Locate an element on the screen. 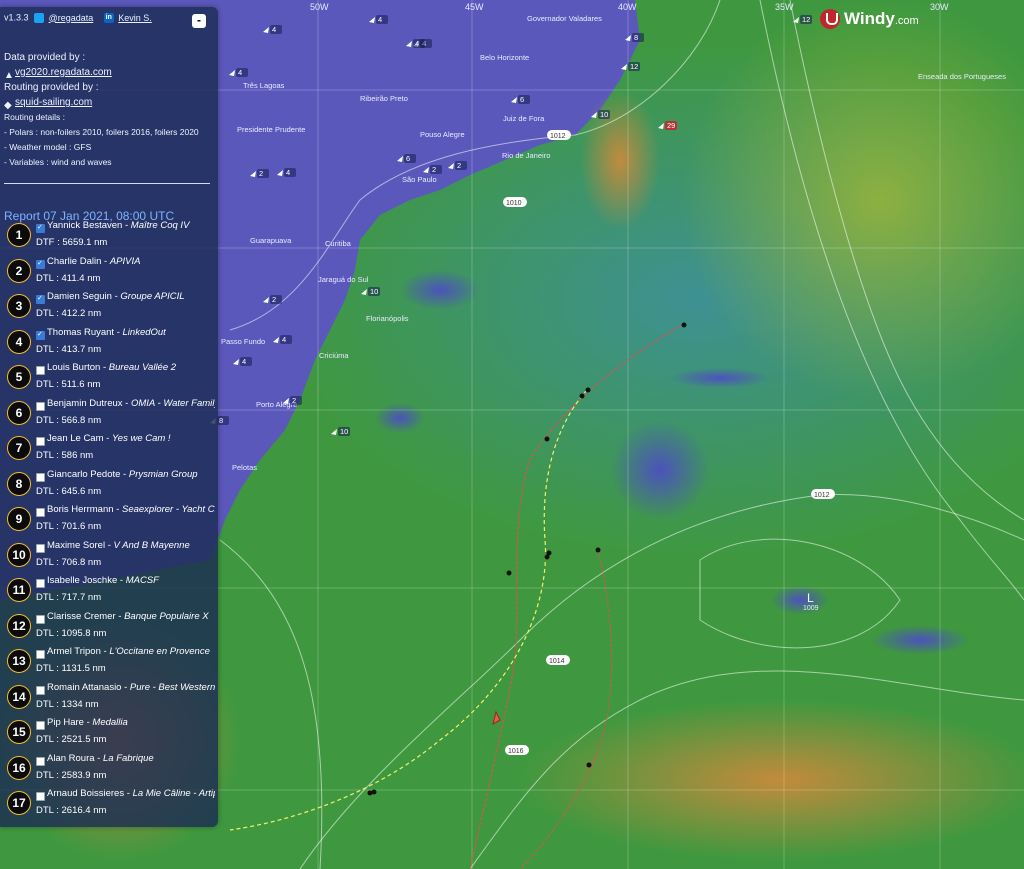 This screenshot has width=1024, height=869. skipper-name: Romain Attanasio - Pure - Best Western is located at coordinates (131, 687).